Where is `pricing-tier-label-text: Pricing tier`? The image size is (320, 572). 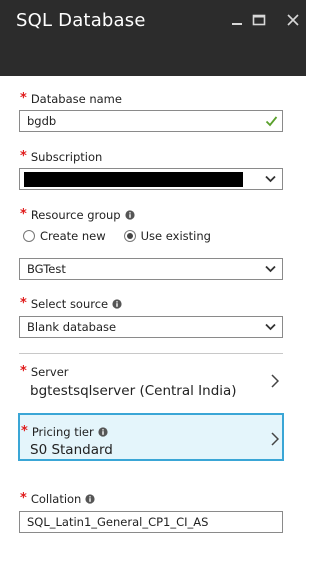
pricing-tier-label-text: Pricing tier is located at coordinates (62, 432).